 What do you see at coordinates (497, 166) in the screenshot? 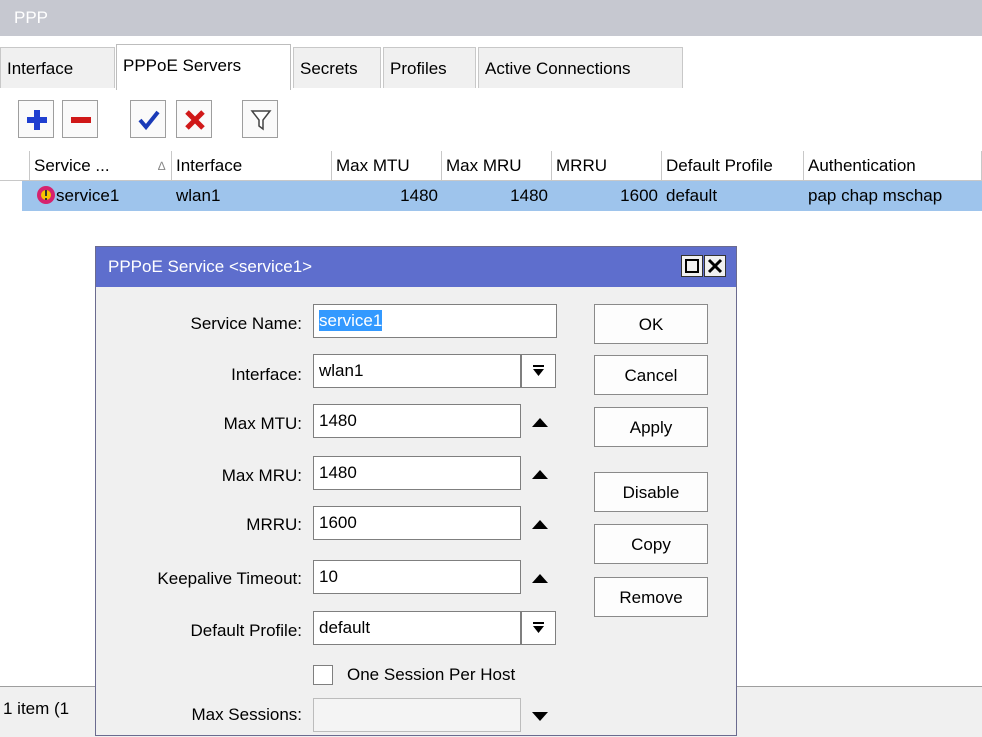
I see `col-max-mru: Max MRU` at bounding box center [497, 166].